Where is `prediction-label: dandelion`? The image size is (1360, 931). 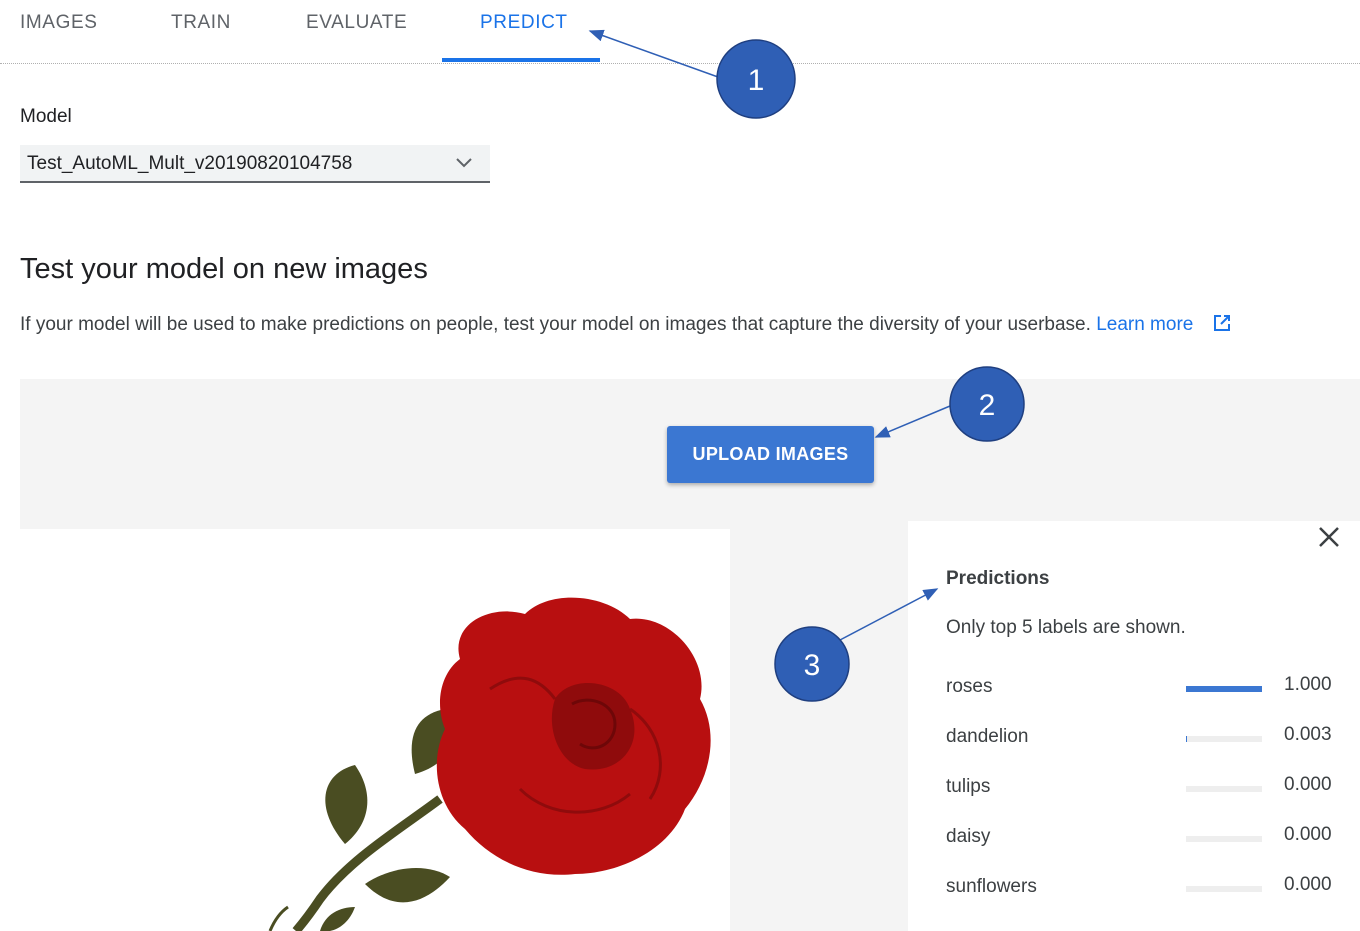 prediction-label: dandelion is located at coordinates (987, 736).